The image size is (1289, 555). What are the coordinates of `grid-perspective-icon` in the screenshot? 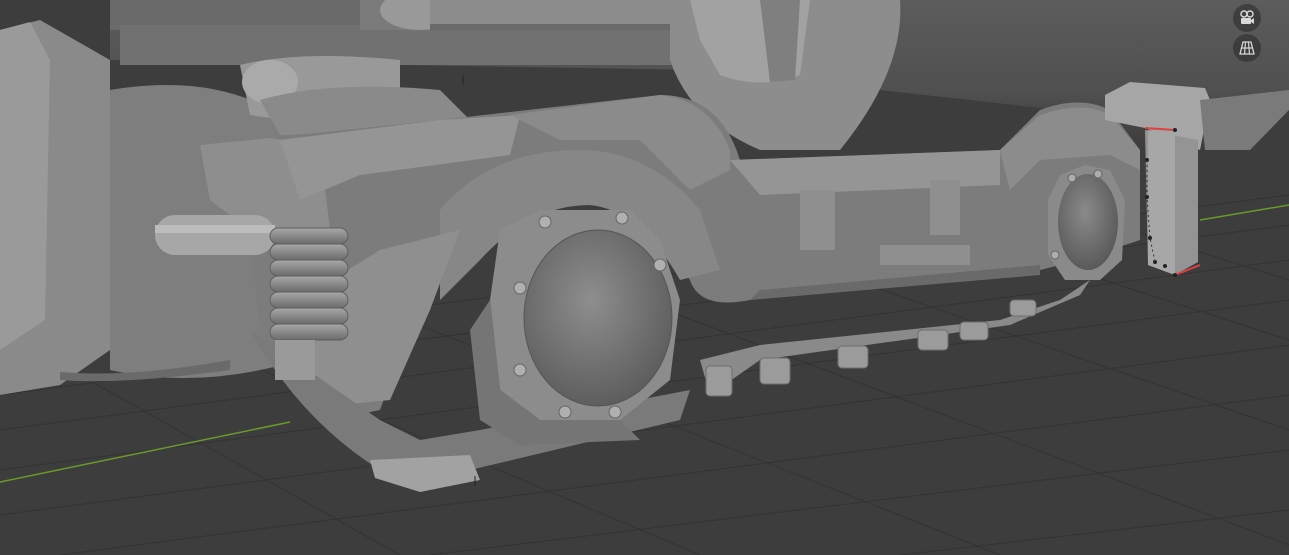 It's located at (1247, 48).